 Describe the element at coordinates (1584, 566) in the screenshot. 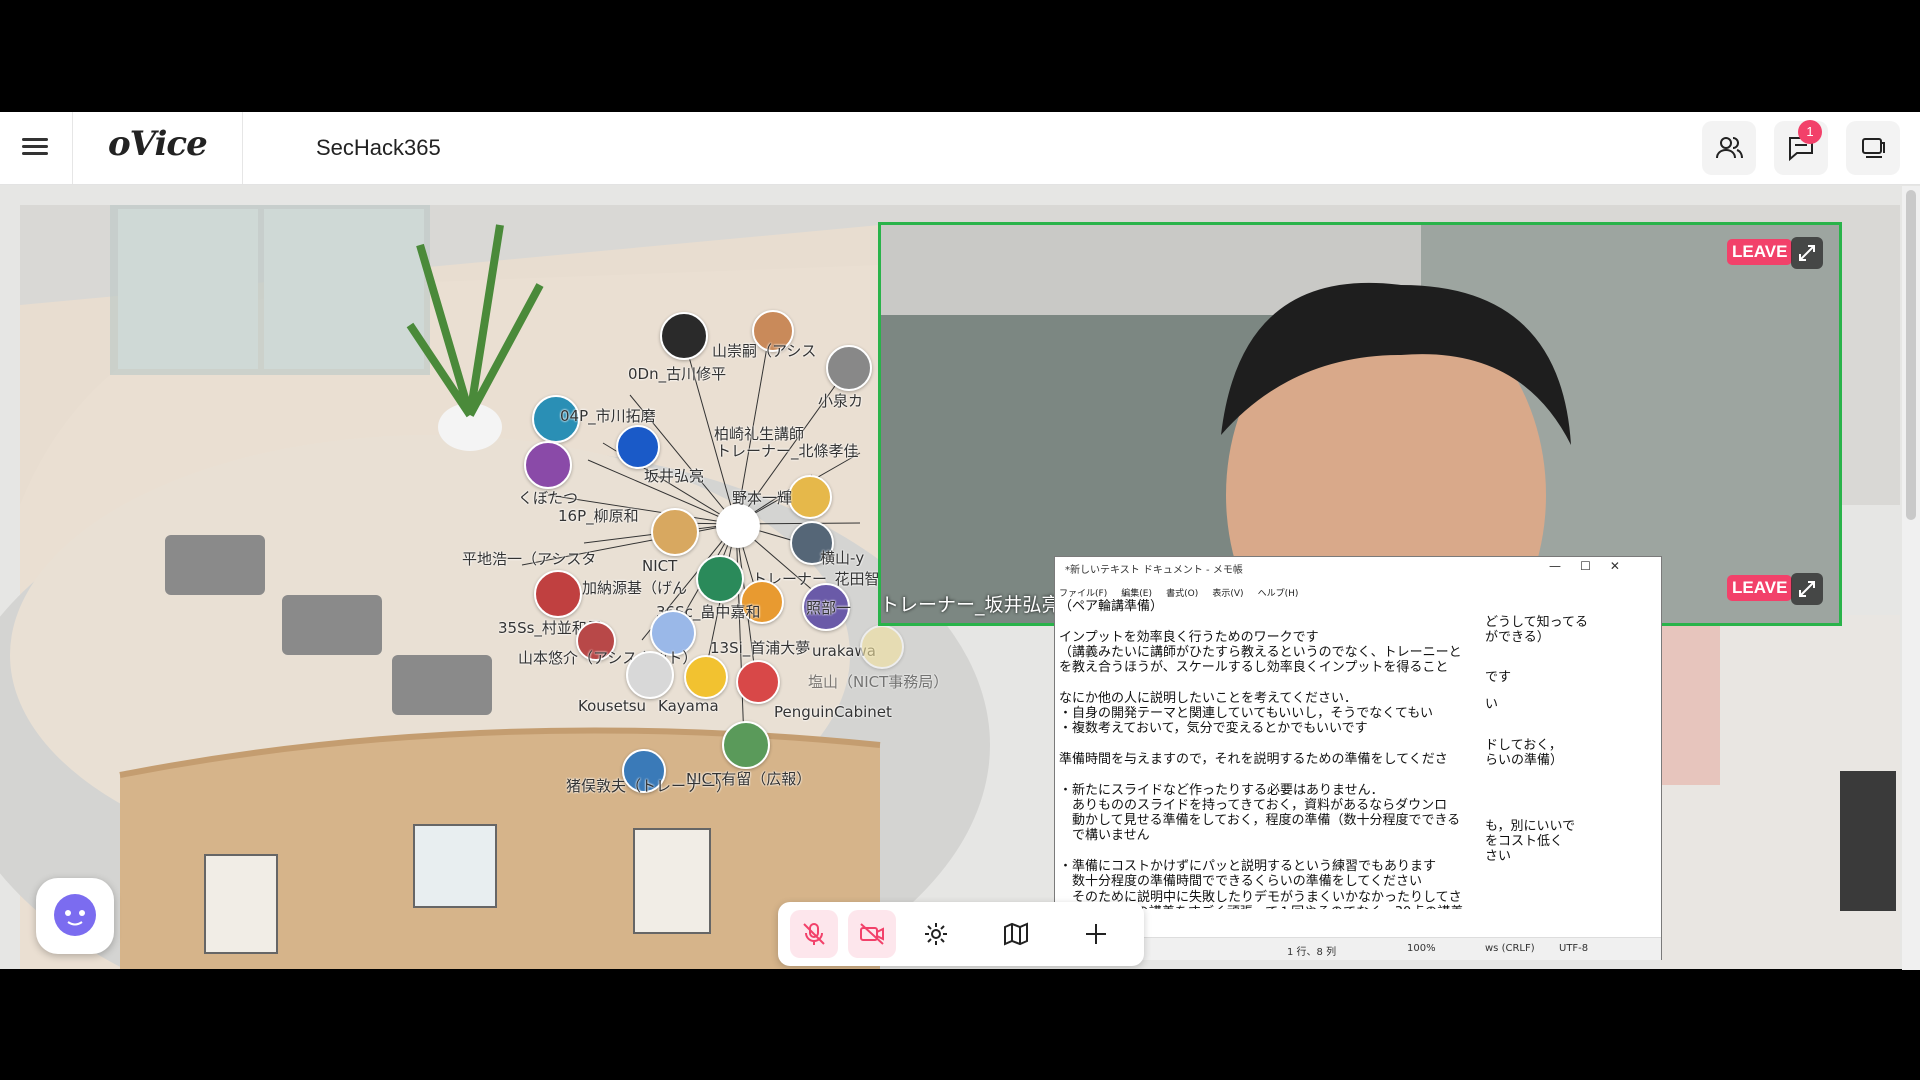

I see `window-controls: — ☐ ✕` at that location.